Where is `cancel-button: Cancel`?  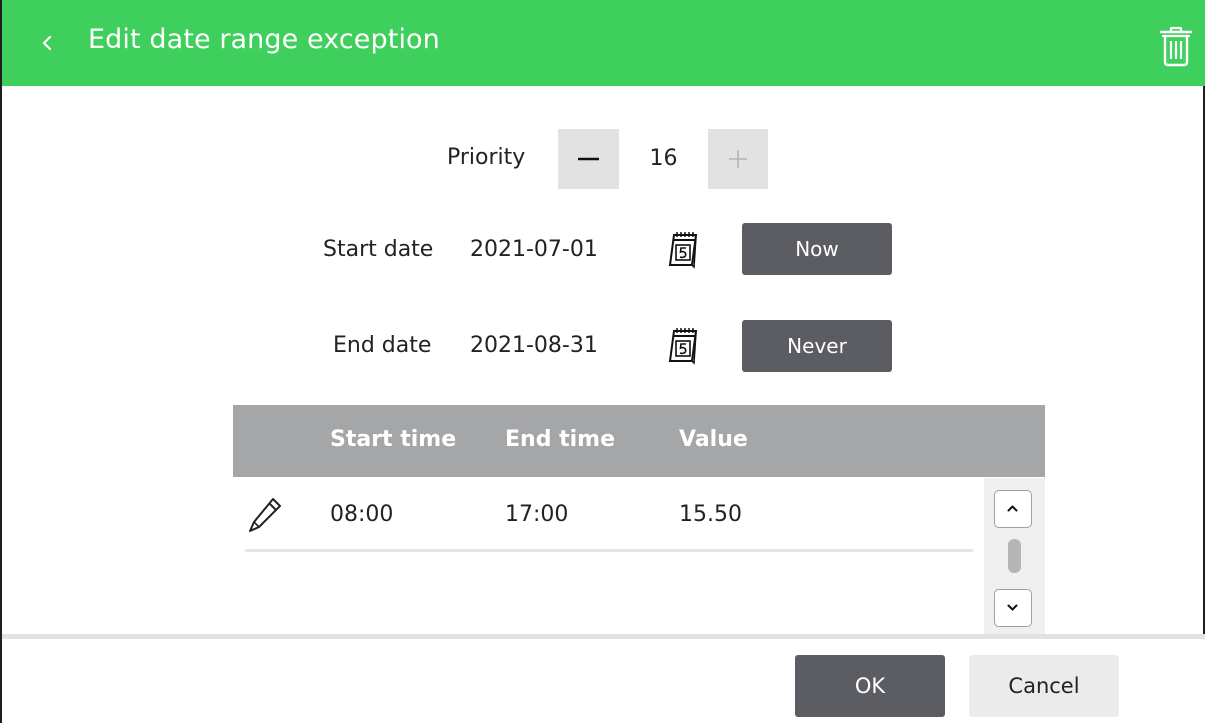
cancel-button: Cancel is located at coordinates (1044, 686).